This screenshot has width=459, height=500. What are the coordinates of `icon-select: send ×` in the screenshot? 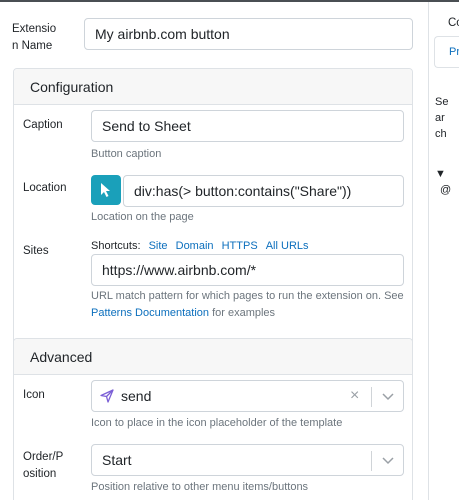 It's located at (247, 396).